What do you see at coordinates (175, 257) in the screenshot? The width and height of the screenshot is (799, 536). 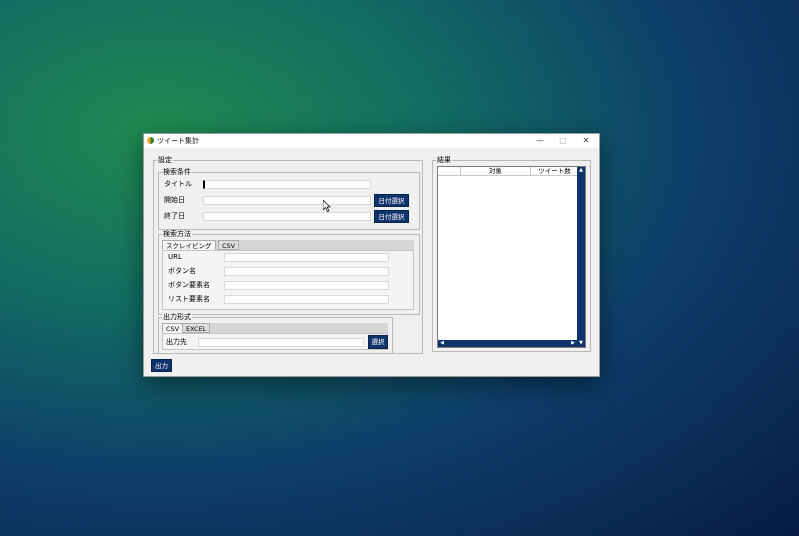 I see `url-label: URL` at bounding box center [175, 257].